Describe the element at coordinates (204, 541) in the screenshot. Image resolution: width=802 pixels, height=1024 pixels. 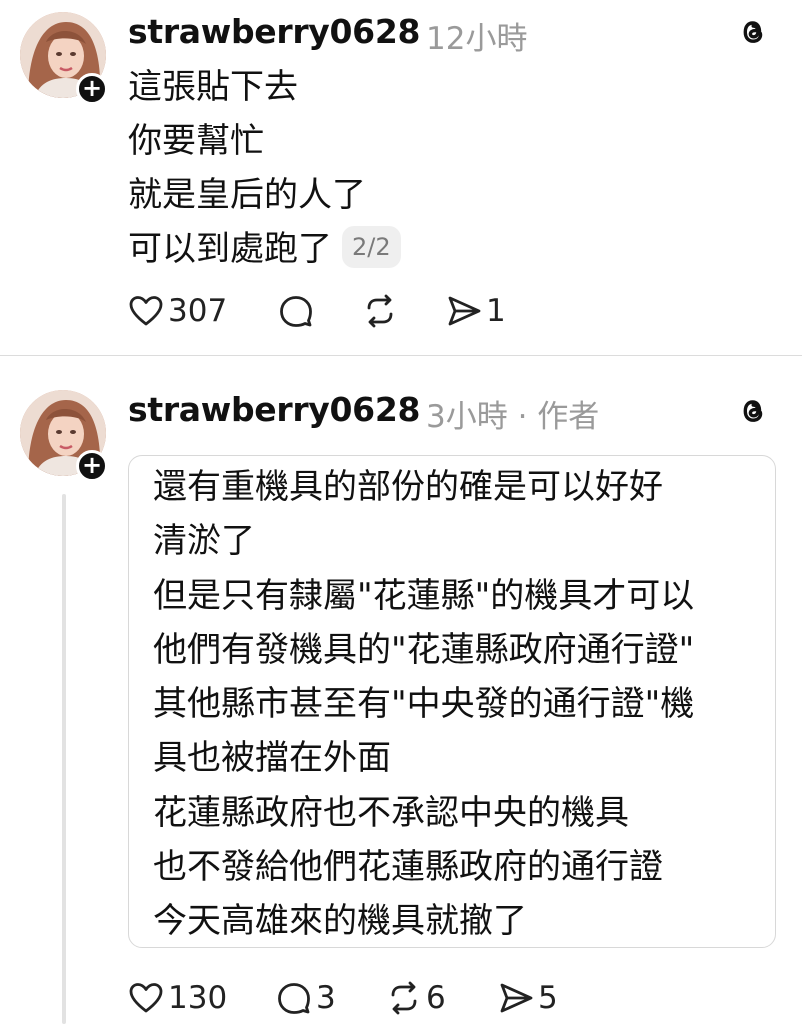
I see `quote-line: 清淤了` at that location.